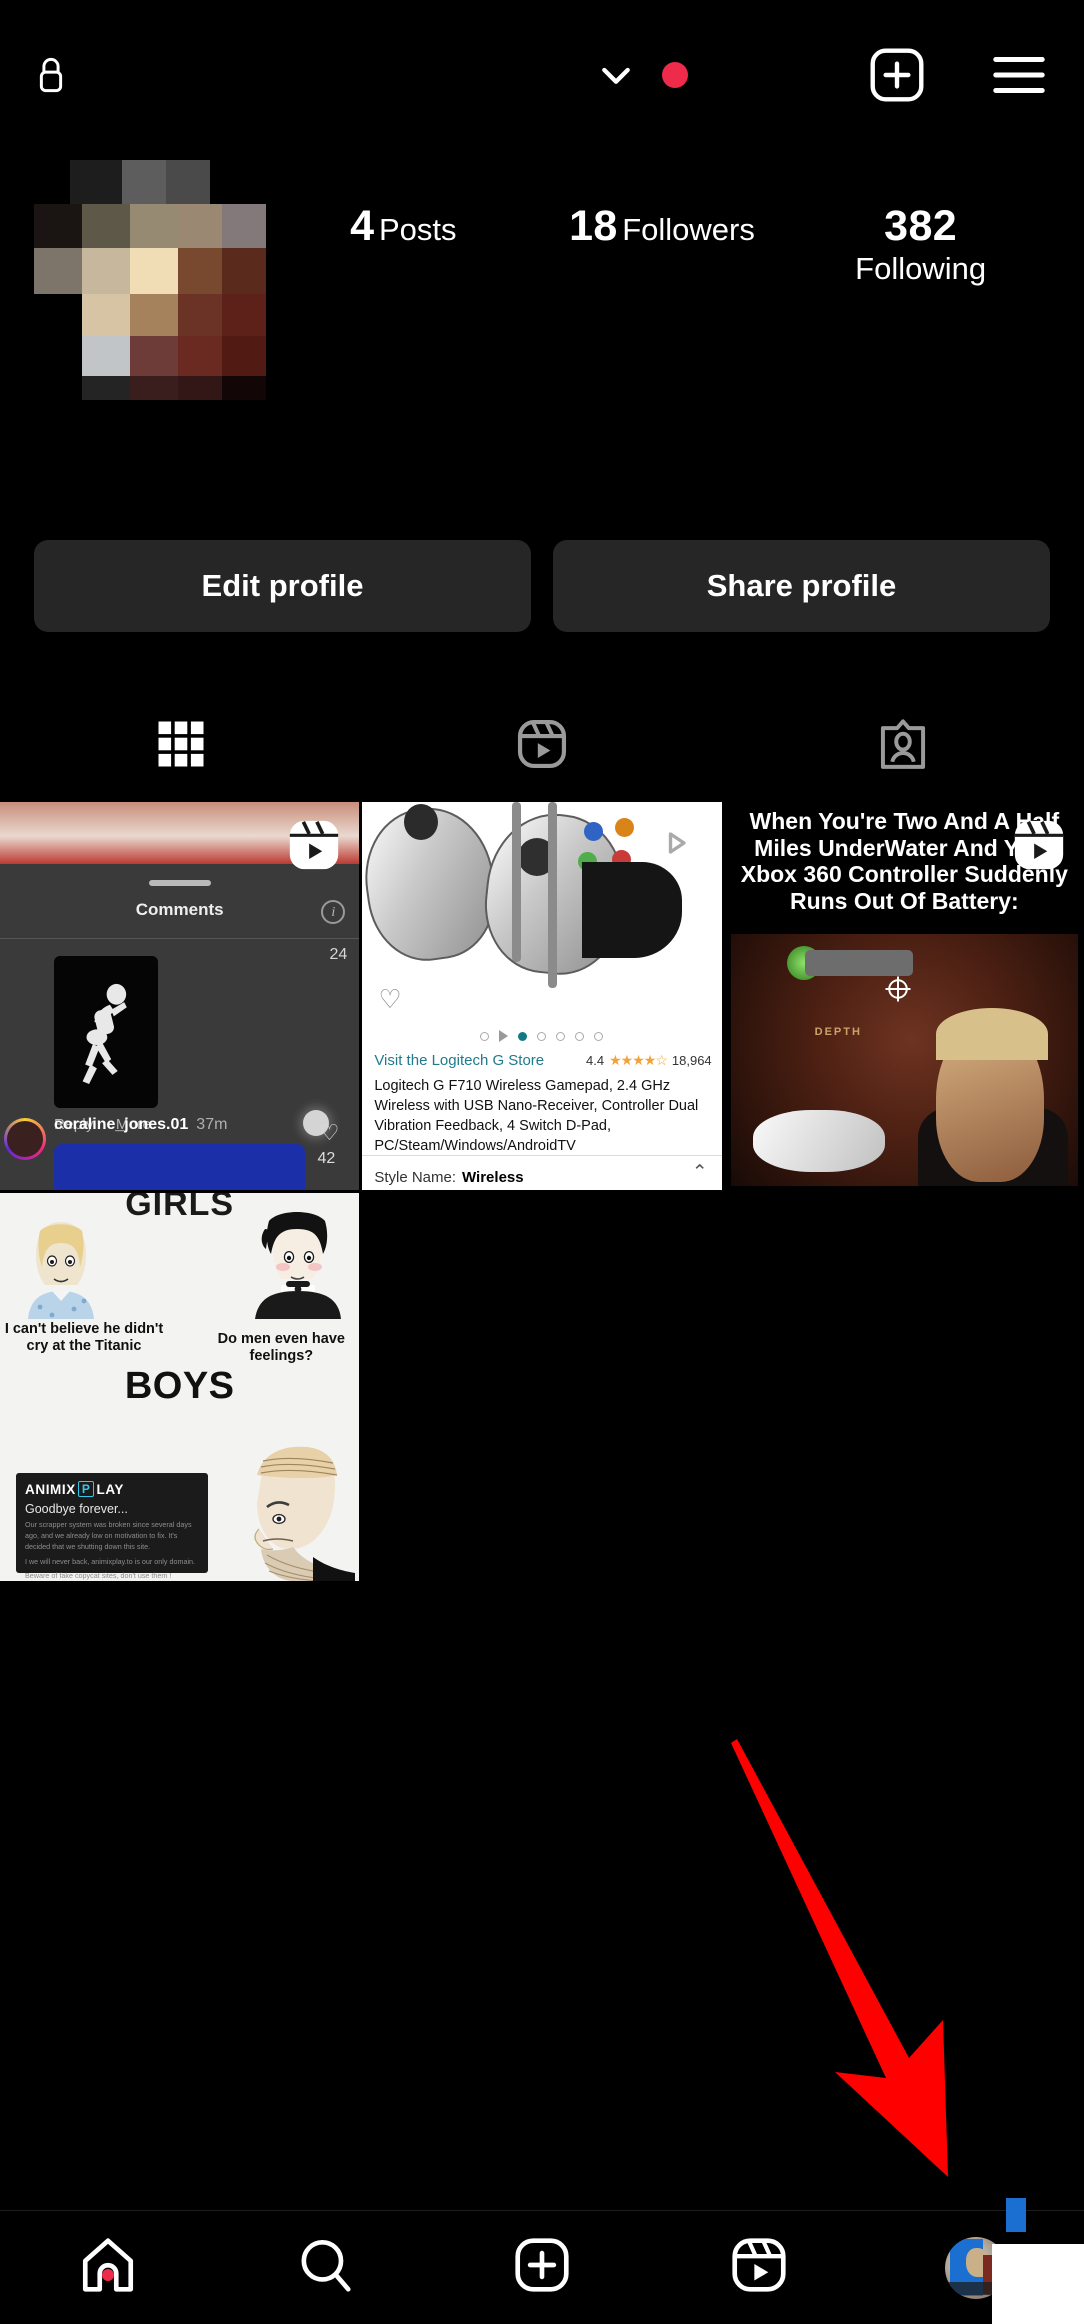 This screenshot has height=2324, width=1084. Describe the element at coordinates (212, 1125) in the screenshot. I see `comment-time: 37m` at that location.